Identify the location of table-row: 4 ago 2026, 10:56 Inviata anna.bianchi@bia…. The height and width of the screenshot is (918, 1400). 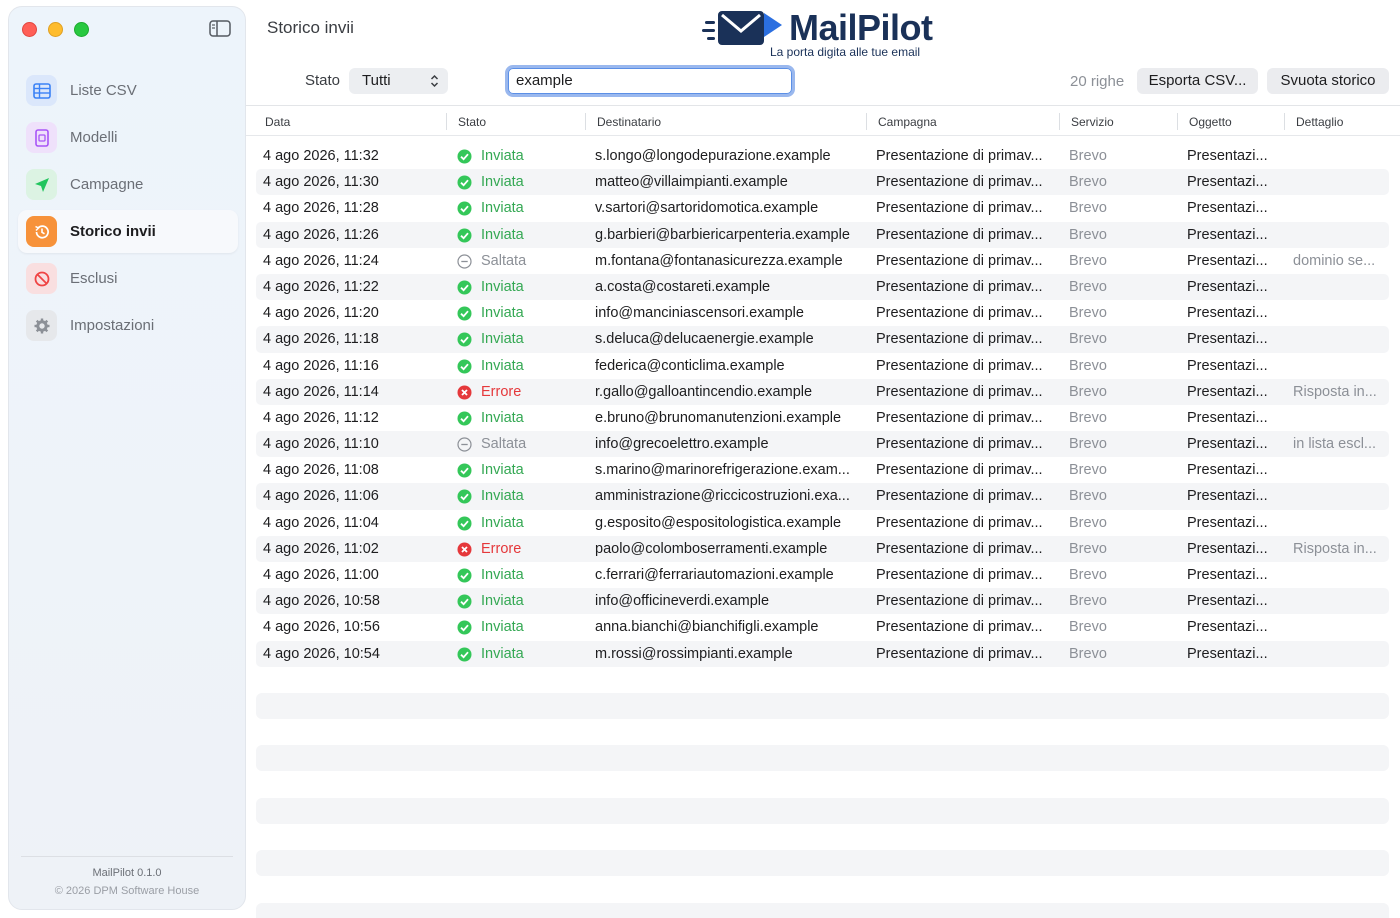
(822, 627).